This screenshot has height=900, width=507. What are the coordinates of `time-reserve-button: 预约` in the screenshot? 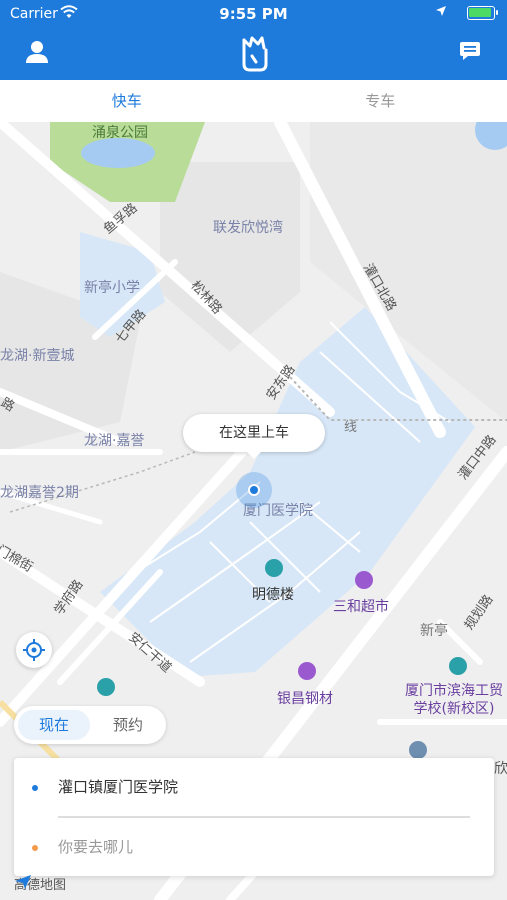 It's located at (128, 725).